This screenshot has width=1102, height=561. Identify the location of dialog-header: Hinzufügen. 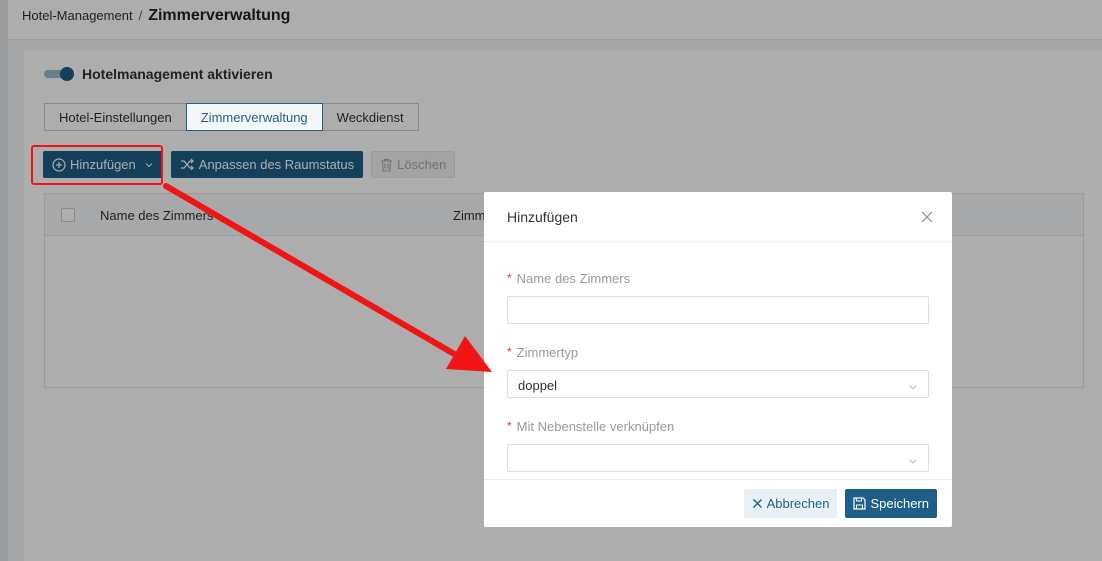
(718, 217).